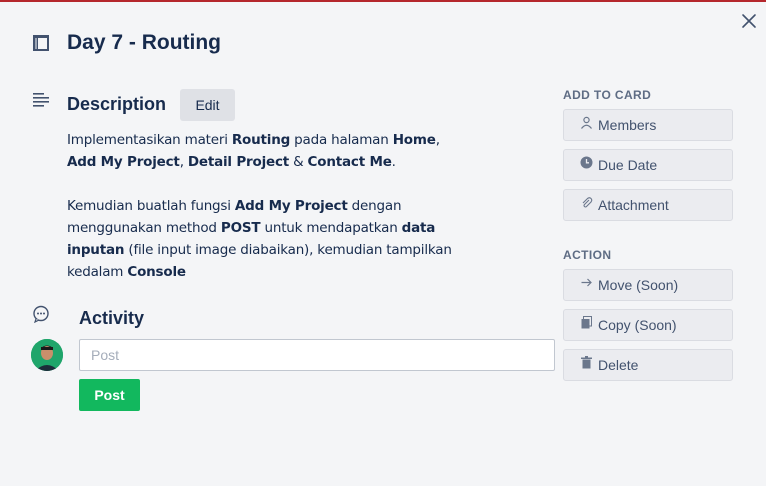 The image size is (766, 486). I want to click on description-text: Implementasikan materi, so click(149, 140).